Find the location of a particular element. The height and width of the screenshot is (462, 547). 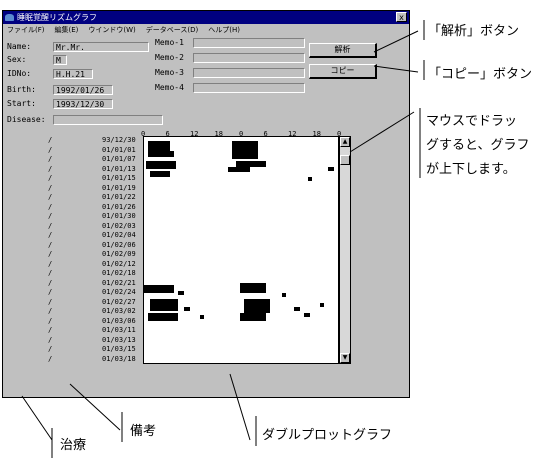

drag-annotation-3: が上下します。 is located at coordinates (471, 169).